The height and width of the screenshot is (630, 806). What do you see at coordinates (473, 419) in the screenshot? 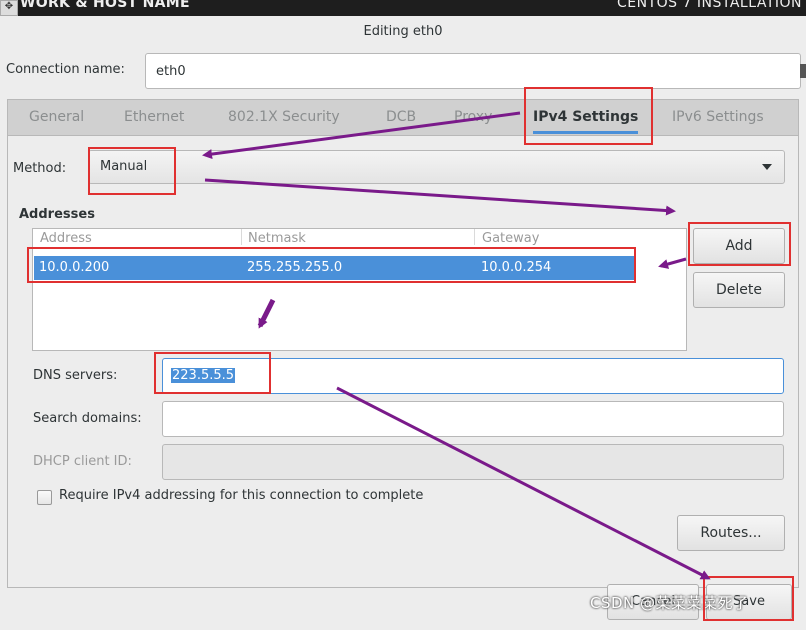
I see `search-domains-input` at bounding box center [473, 419].